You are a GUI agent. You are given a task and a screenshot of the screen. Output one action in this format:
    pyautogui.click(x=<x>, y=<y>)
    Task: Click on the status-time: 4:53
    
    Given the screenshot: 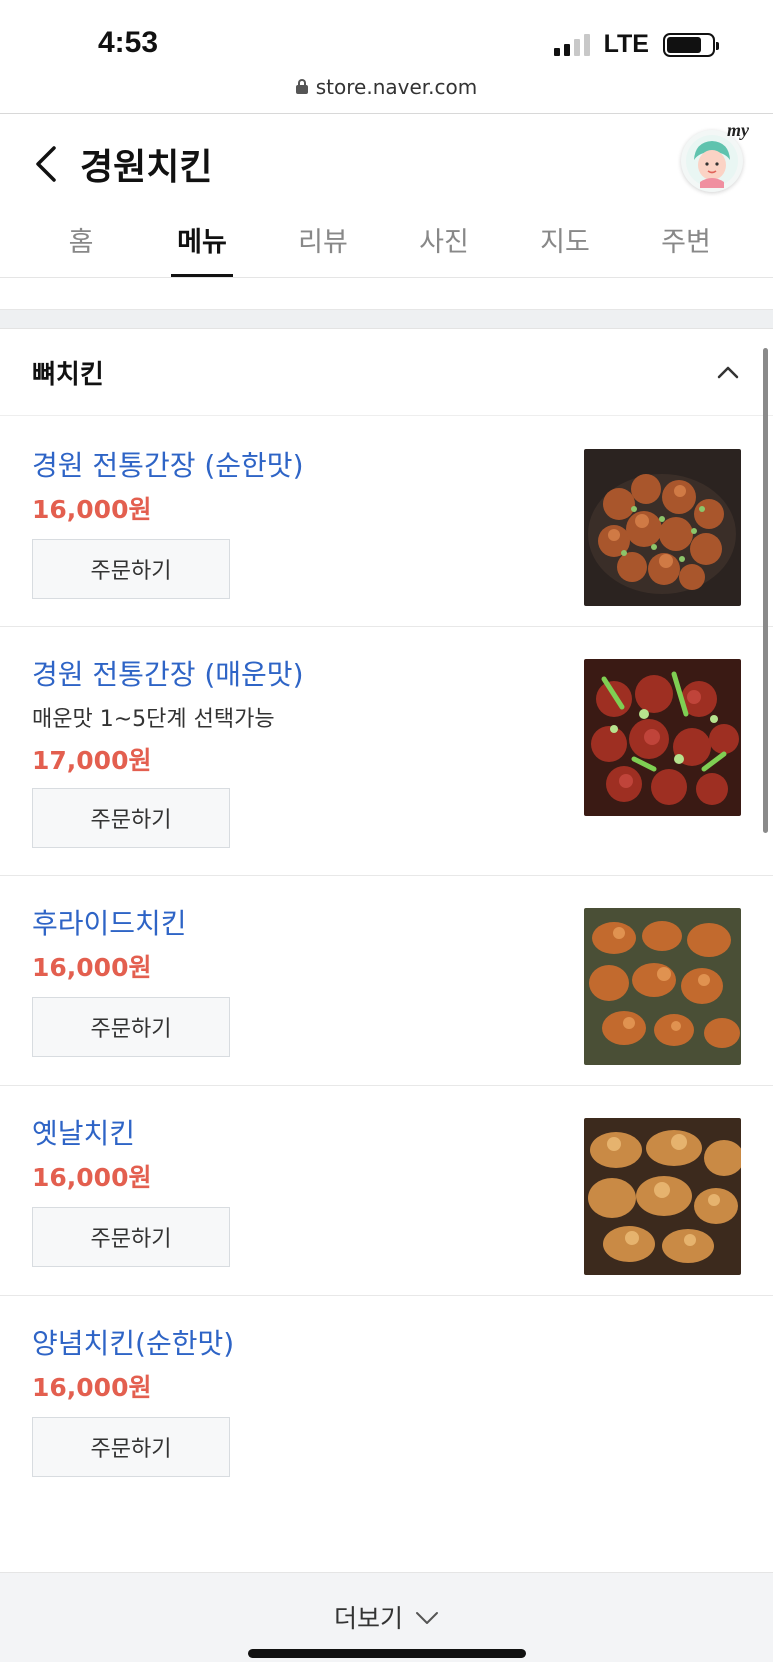 What is the action you would take?
    pyautogui.click(x=128, y=42)
    